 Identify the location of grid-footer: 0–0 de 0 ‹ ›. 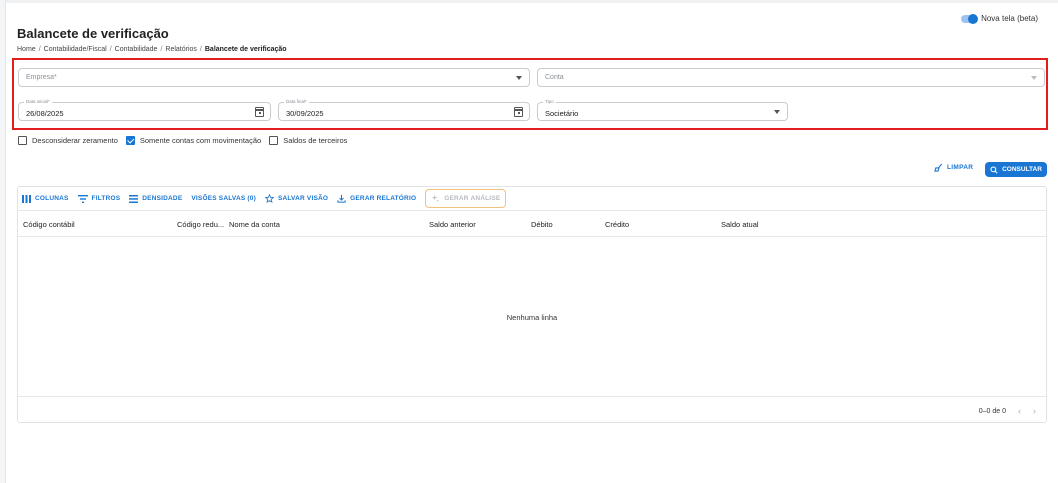
(532, 409).